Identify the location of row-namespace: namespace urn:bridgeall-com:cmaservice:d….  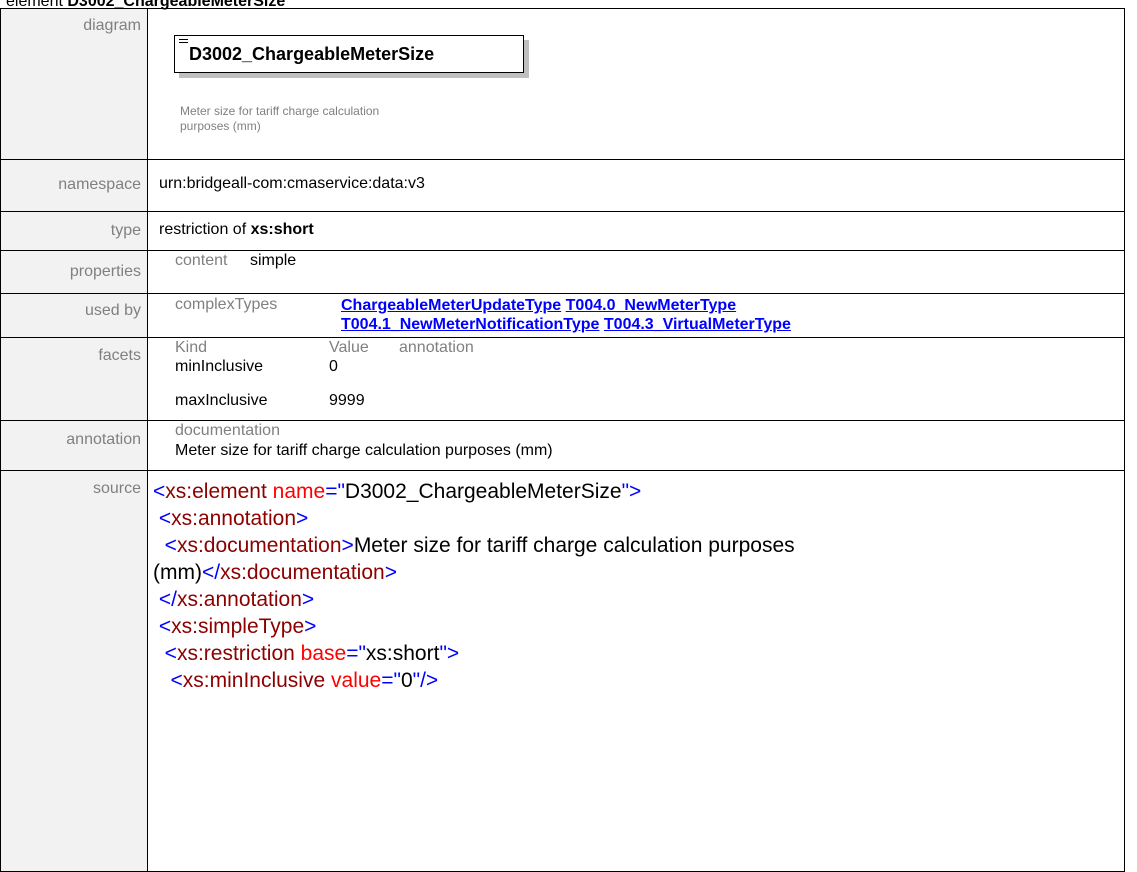
(562, 186).